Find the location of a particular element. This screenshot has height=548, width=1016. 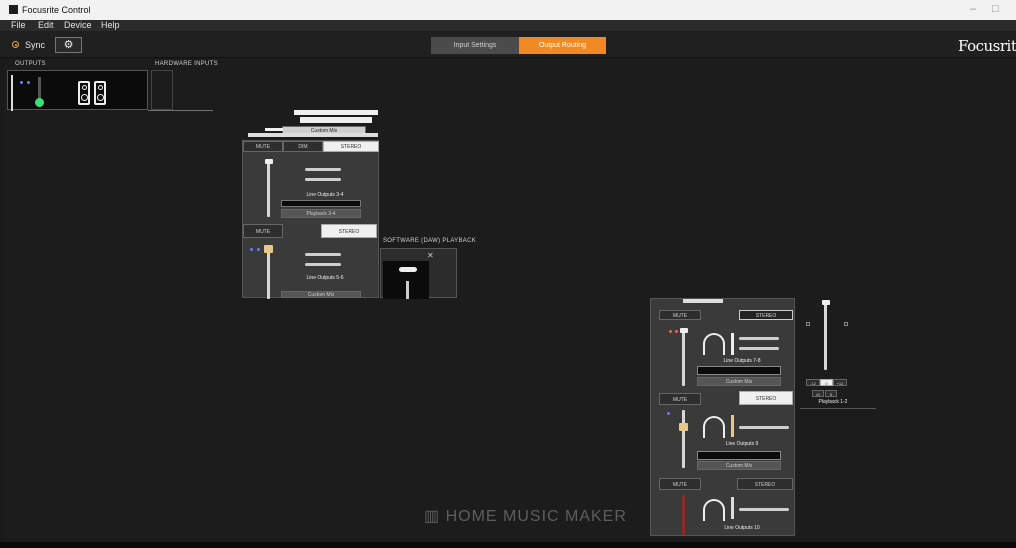

tab-input-settings: Input Settings is located at coordinates (475, 45).